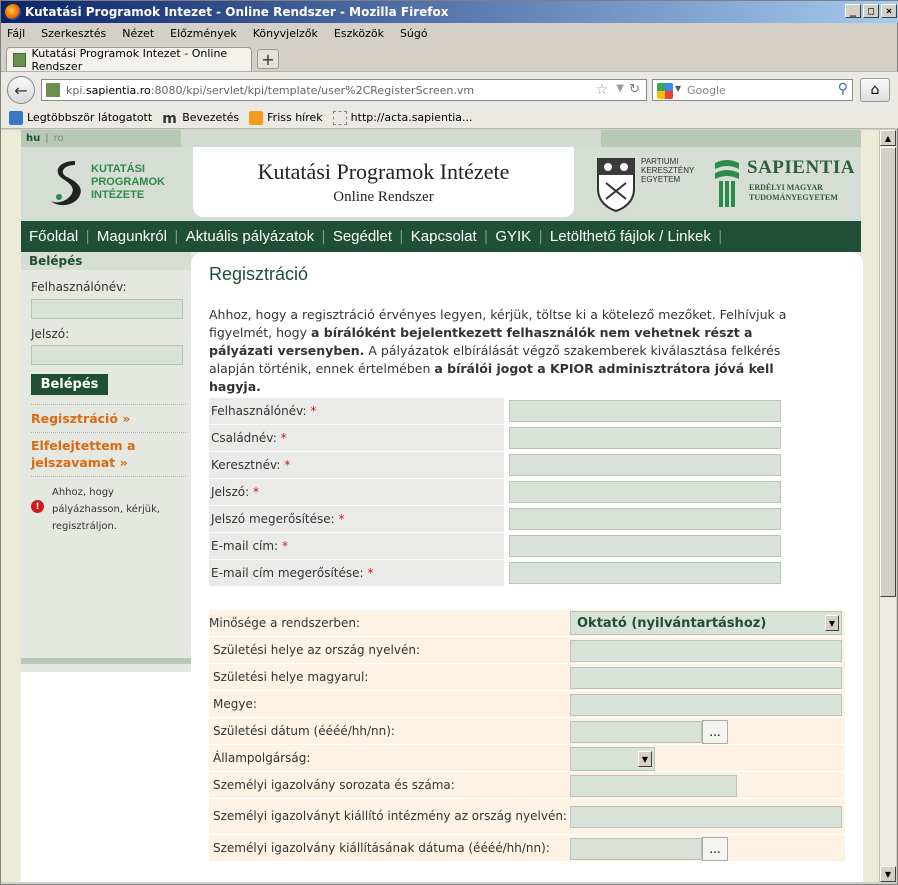  I want to click on id-series-input, so click(653, 786).